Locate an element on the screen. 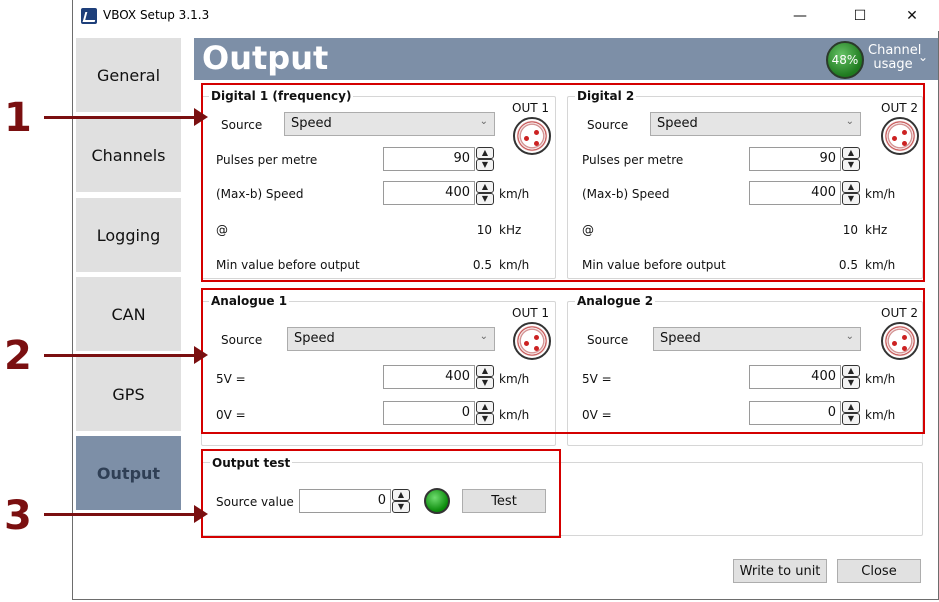  minimize-icon: — is located at coordinates (800, 15).